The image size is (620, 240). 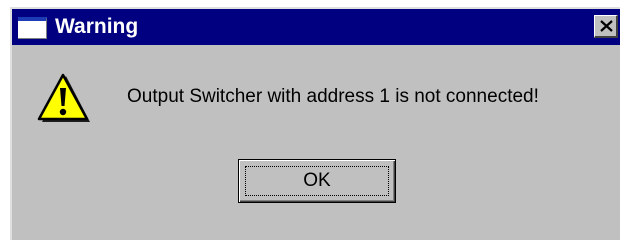 I want to click on close-x-icon, so click(x=606, y=26).